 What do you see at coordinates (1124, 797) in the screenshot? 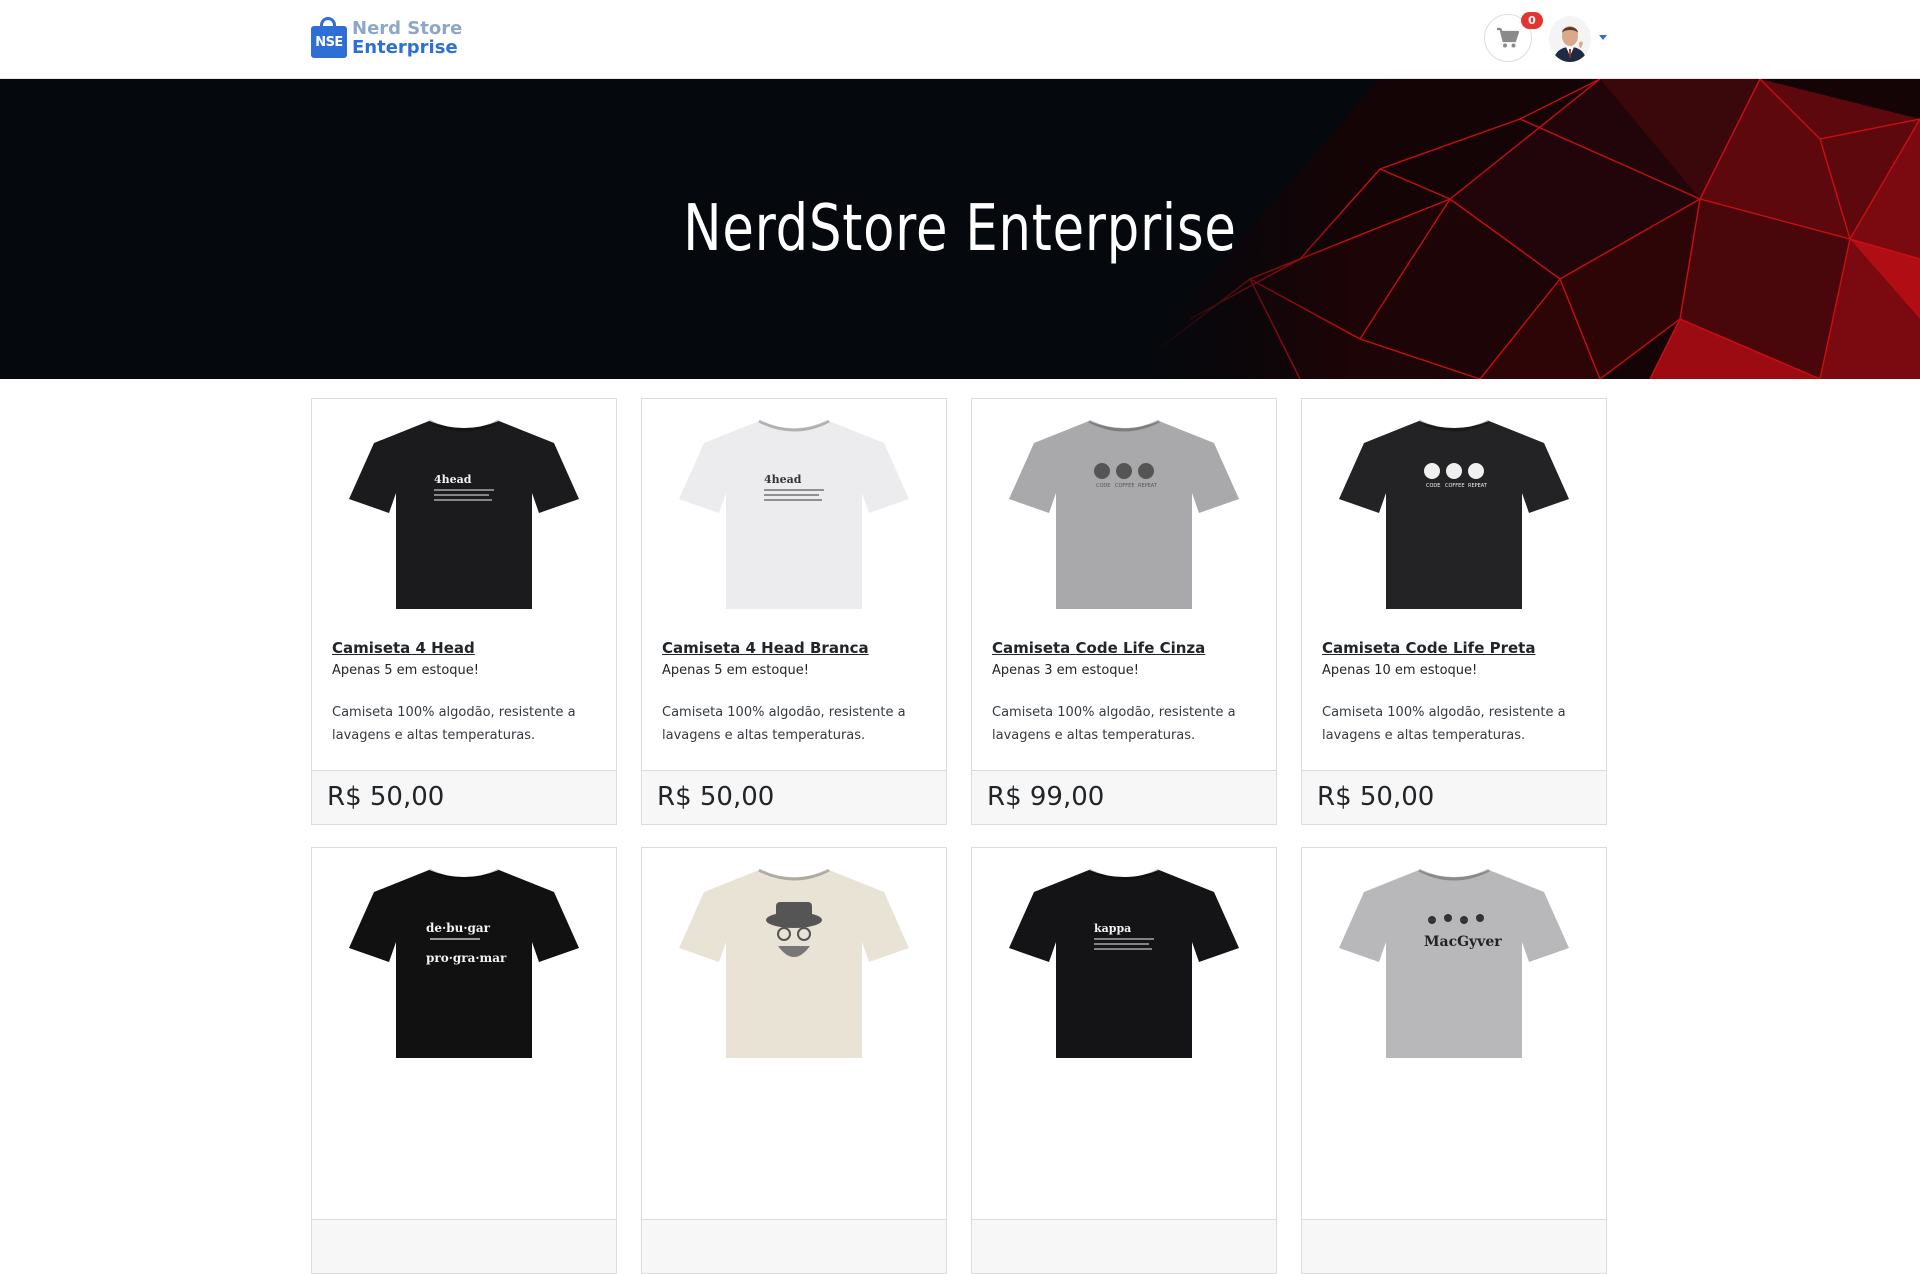
I see `product-card-footer: R$ 99,00` at bounding box center [1124, 797].